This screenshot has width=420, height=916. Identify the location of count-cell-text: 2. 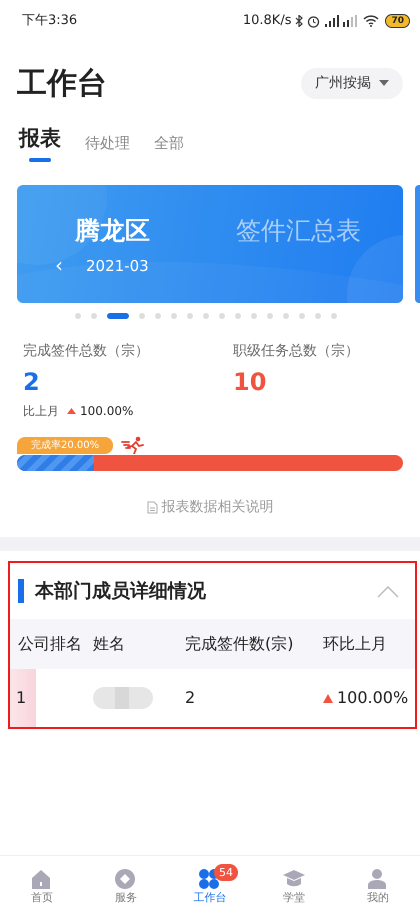
(190, 698).